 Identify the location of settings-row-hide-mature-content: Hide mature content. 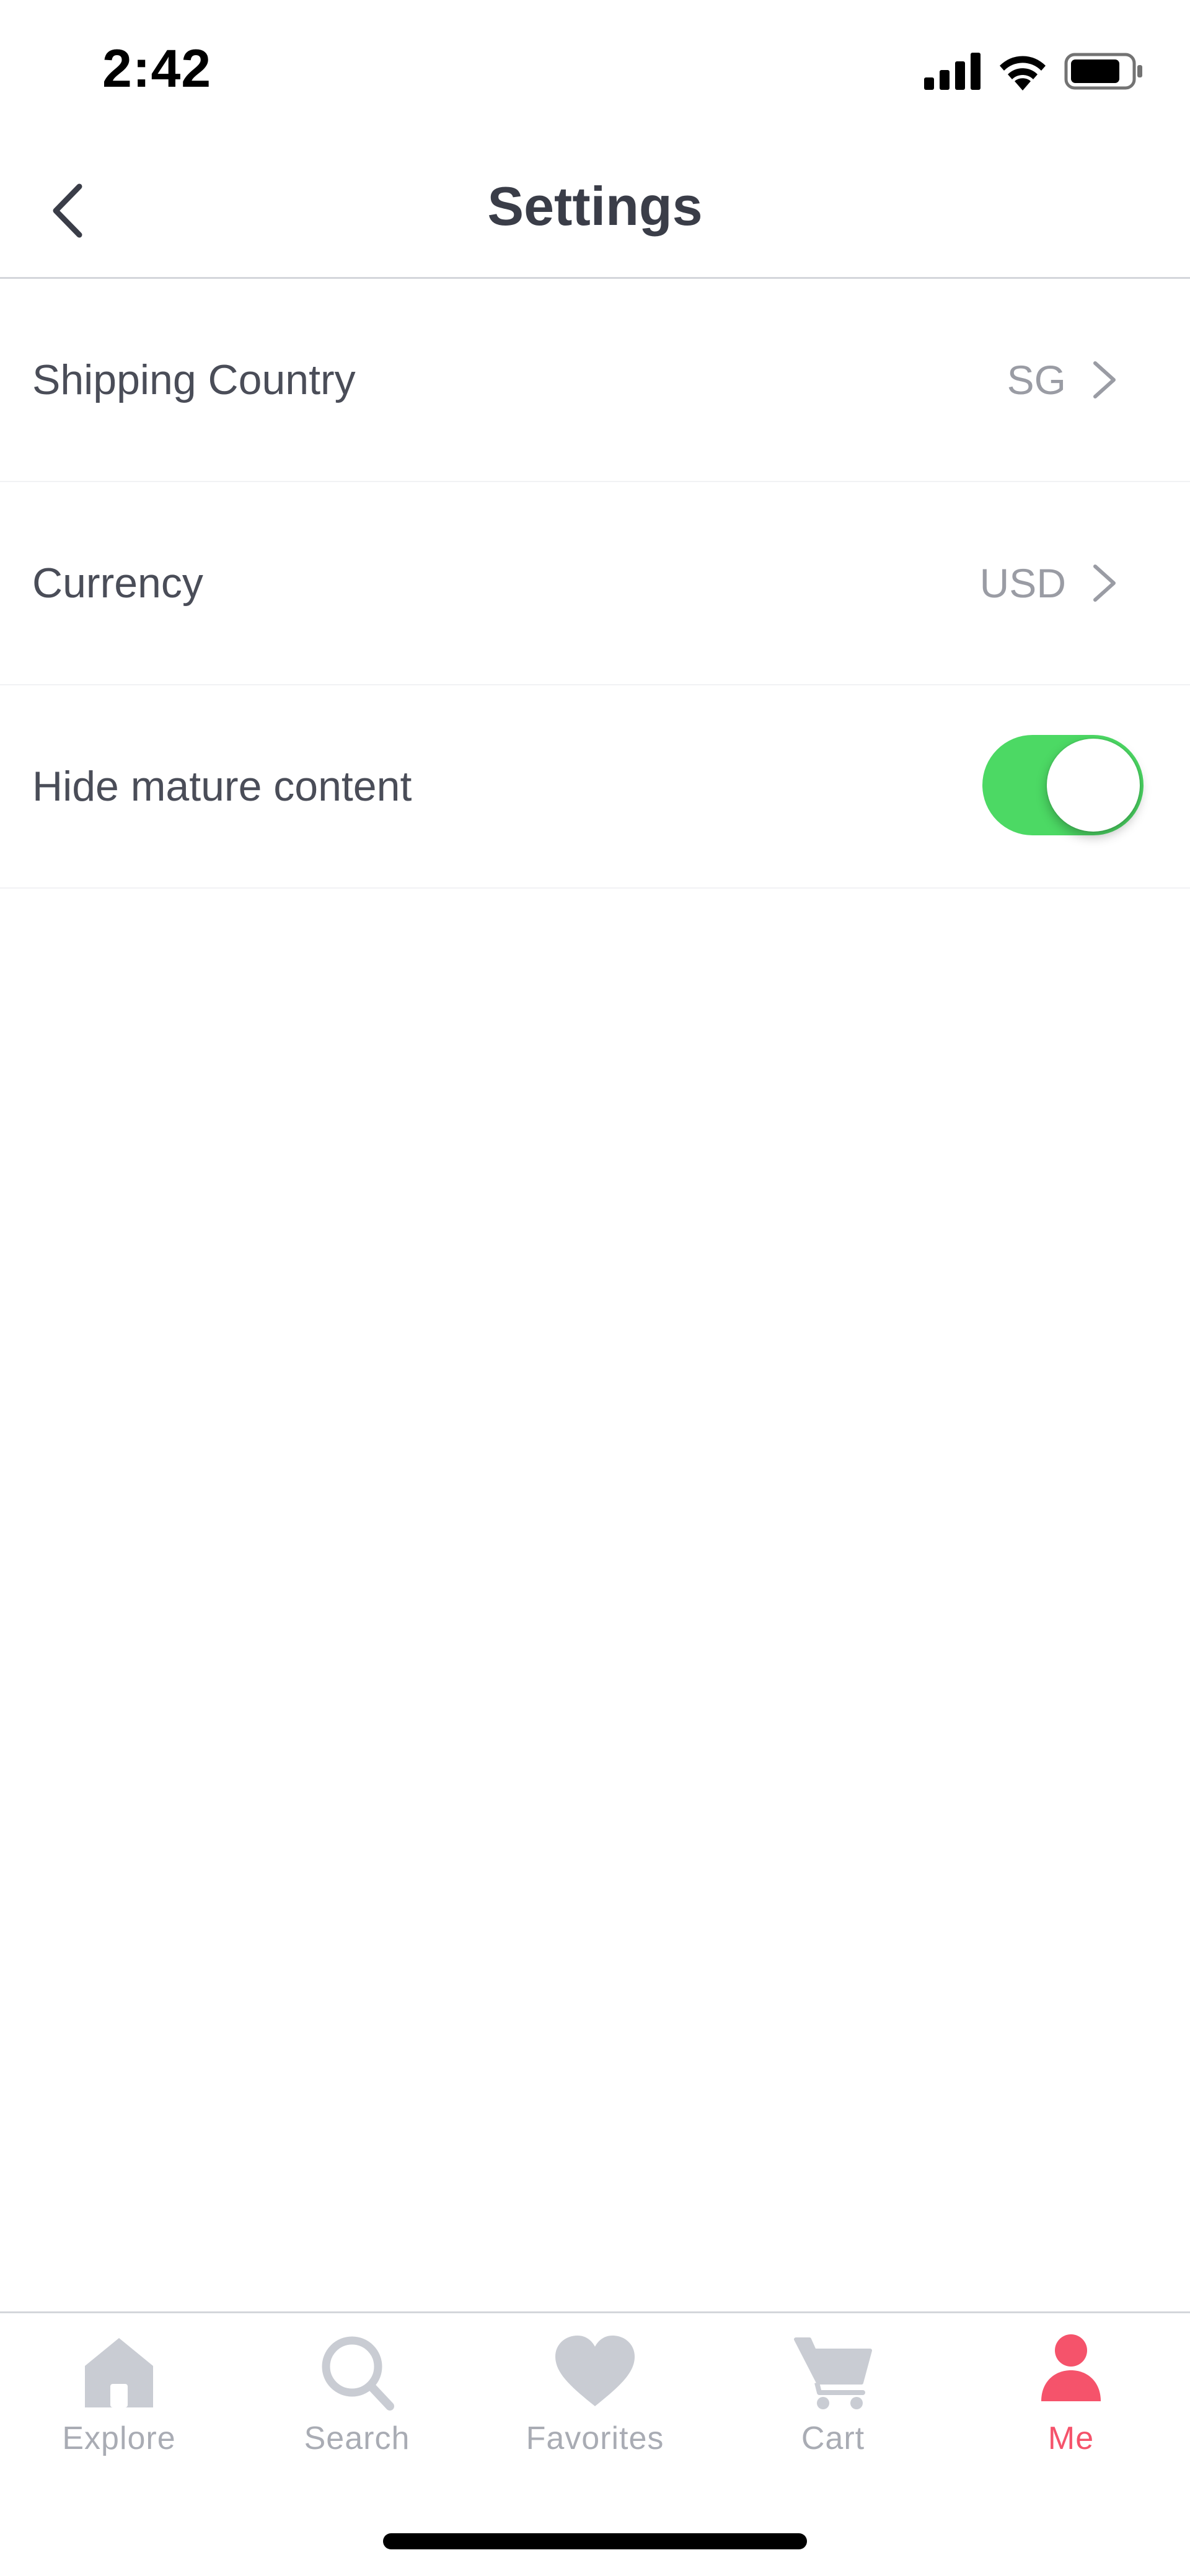
(595, 787).